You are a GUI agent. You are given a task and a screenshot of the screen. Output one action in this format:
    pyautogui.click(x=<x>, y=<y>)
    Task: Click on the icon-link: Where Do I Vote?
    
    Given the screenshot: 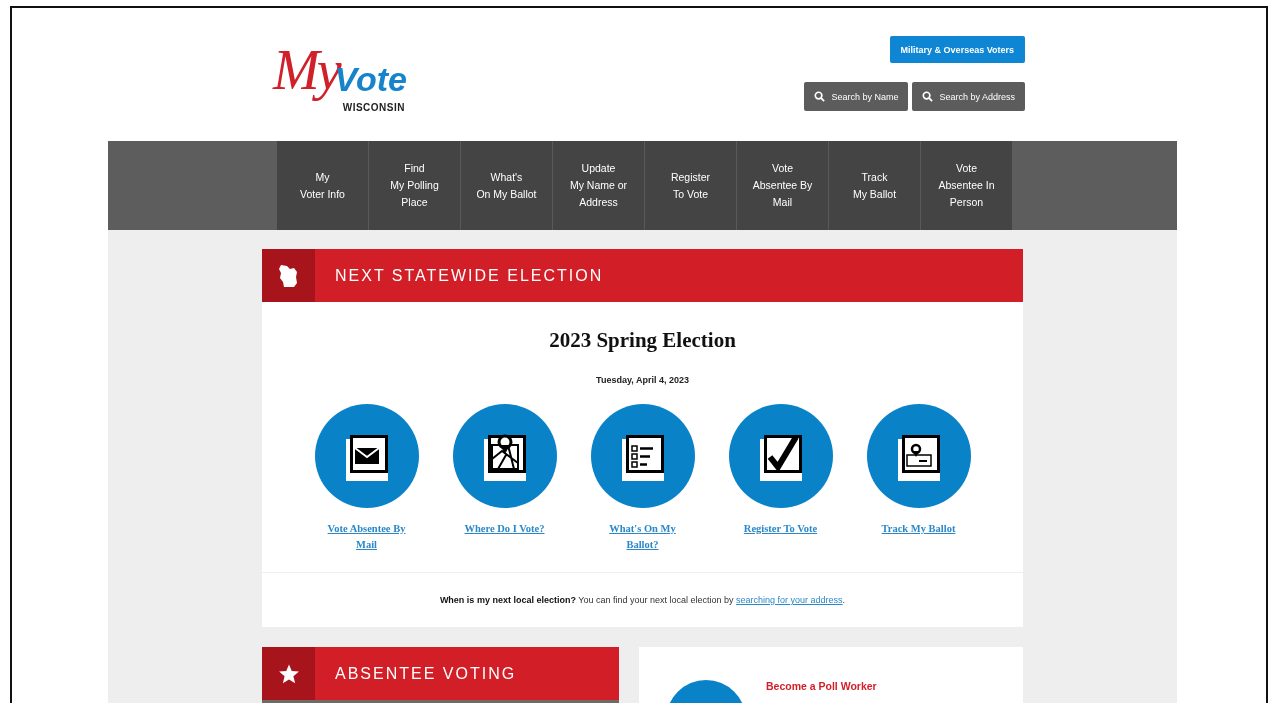 What is the action you would take?
    pyautogui.click(x=504, y=529)
    